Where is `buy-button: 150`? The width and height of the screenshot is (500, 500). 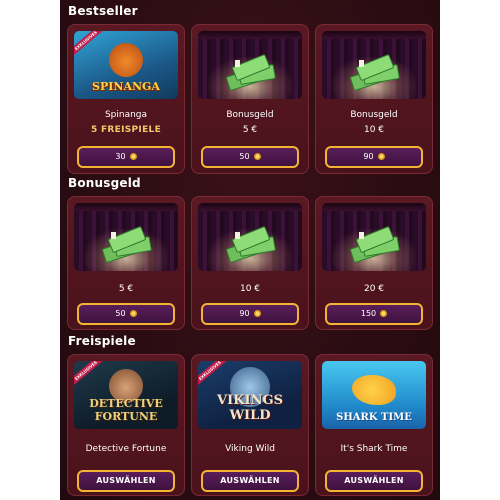 buy-button: 150 is located at coordinates (374, 314).